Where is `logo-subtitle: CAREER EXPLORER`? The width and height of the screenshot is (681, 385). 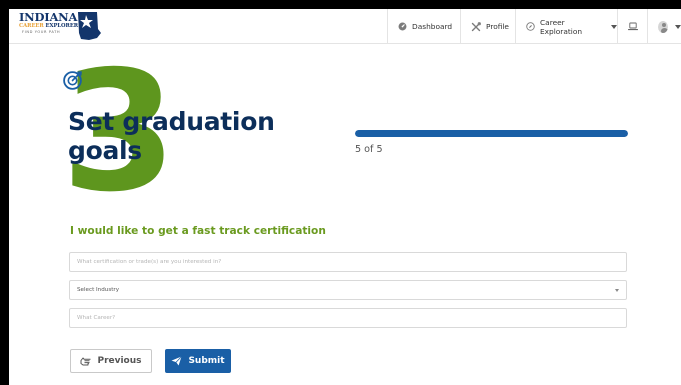 logo-subtitle: CAREER EXPLORER is located at coordinates (48, 26).